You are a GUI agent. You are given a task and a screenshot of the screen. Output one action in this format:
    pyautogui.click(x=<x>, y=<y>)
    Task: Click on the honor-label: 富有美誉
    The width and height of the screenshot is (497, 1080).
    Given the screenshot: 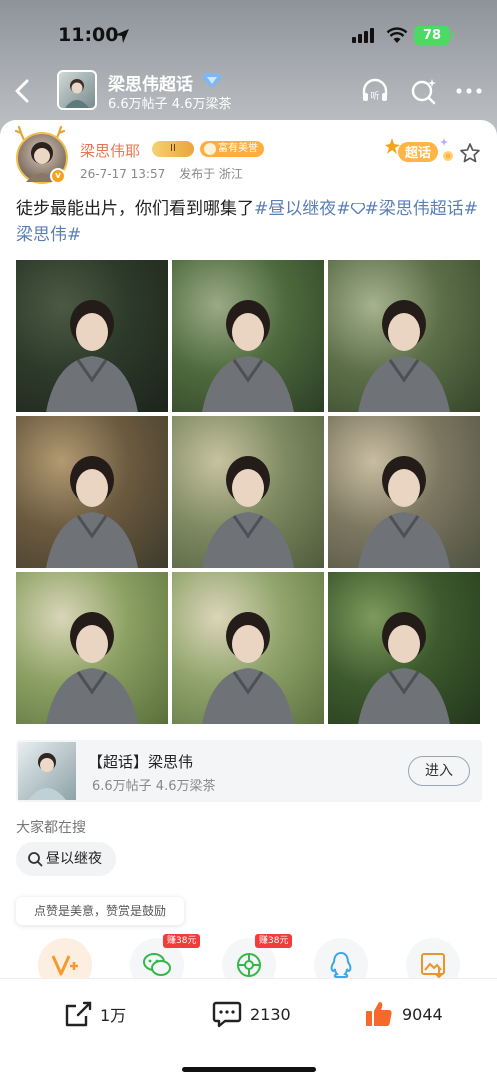 What is the action you would take?
    pyautogui.click(x=238, y=148)
    